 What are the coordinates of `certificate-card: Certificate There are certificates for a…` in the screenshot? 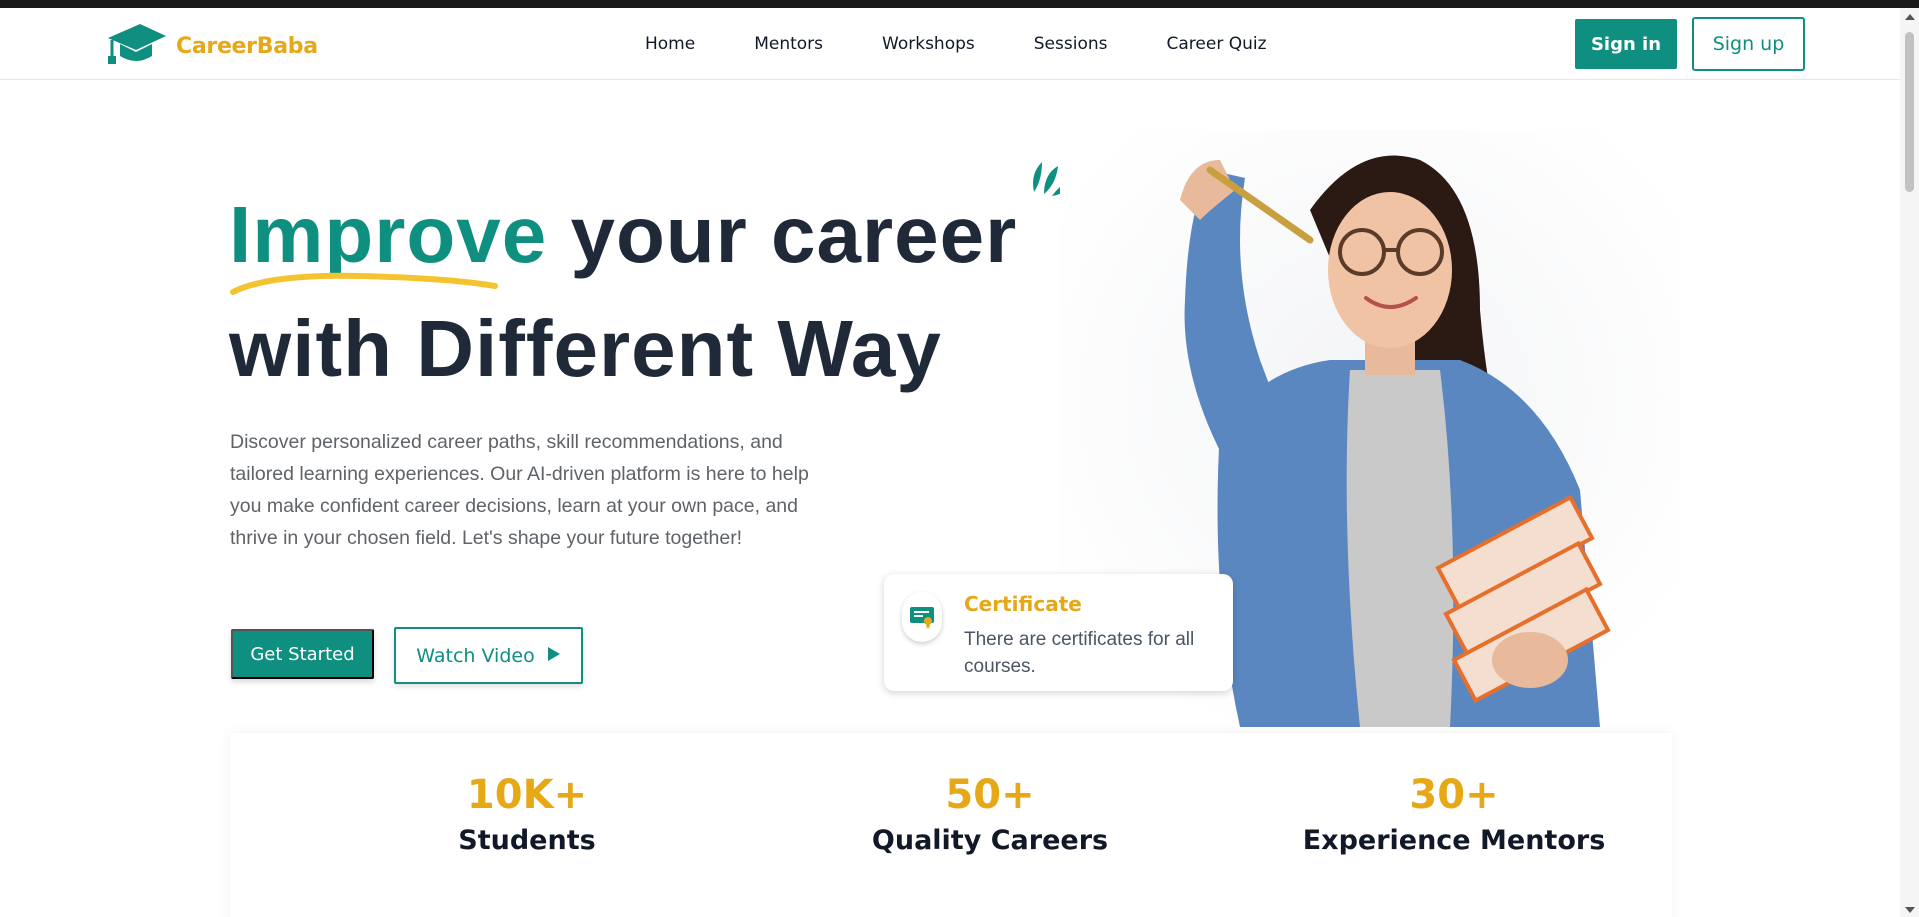 It's located at (1058, 632).